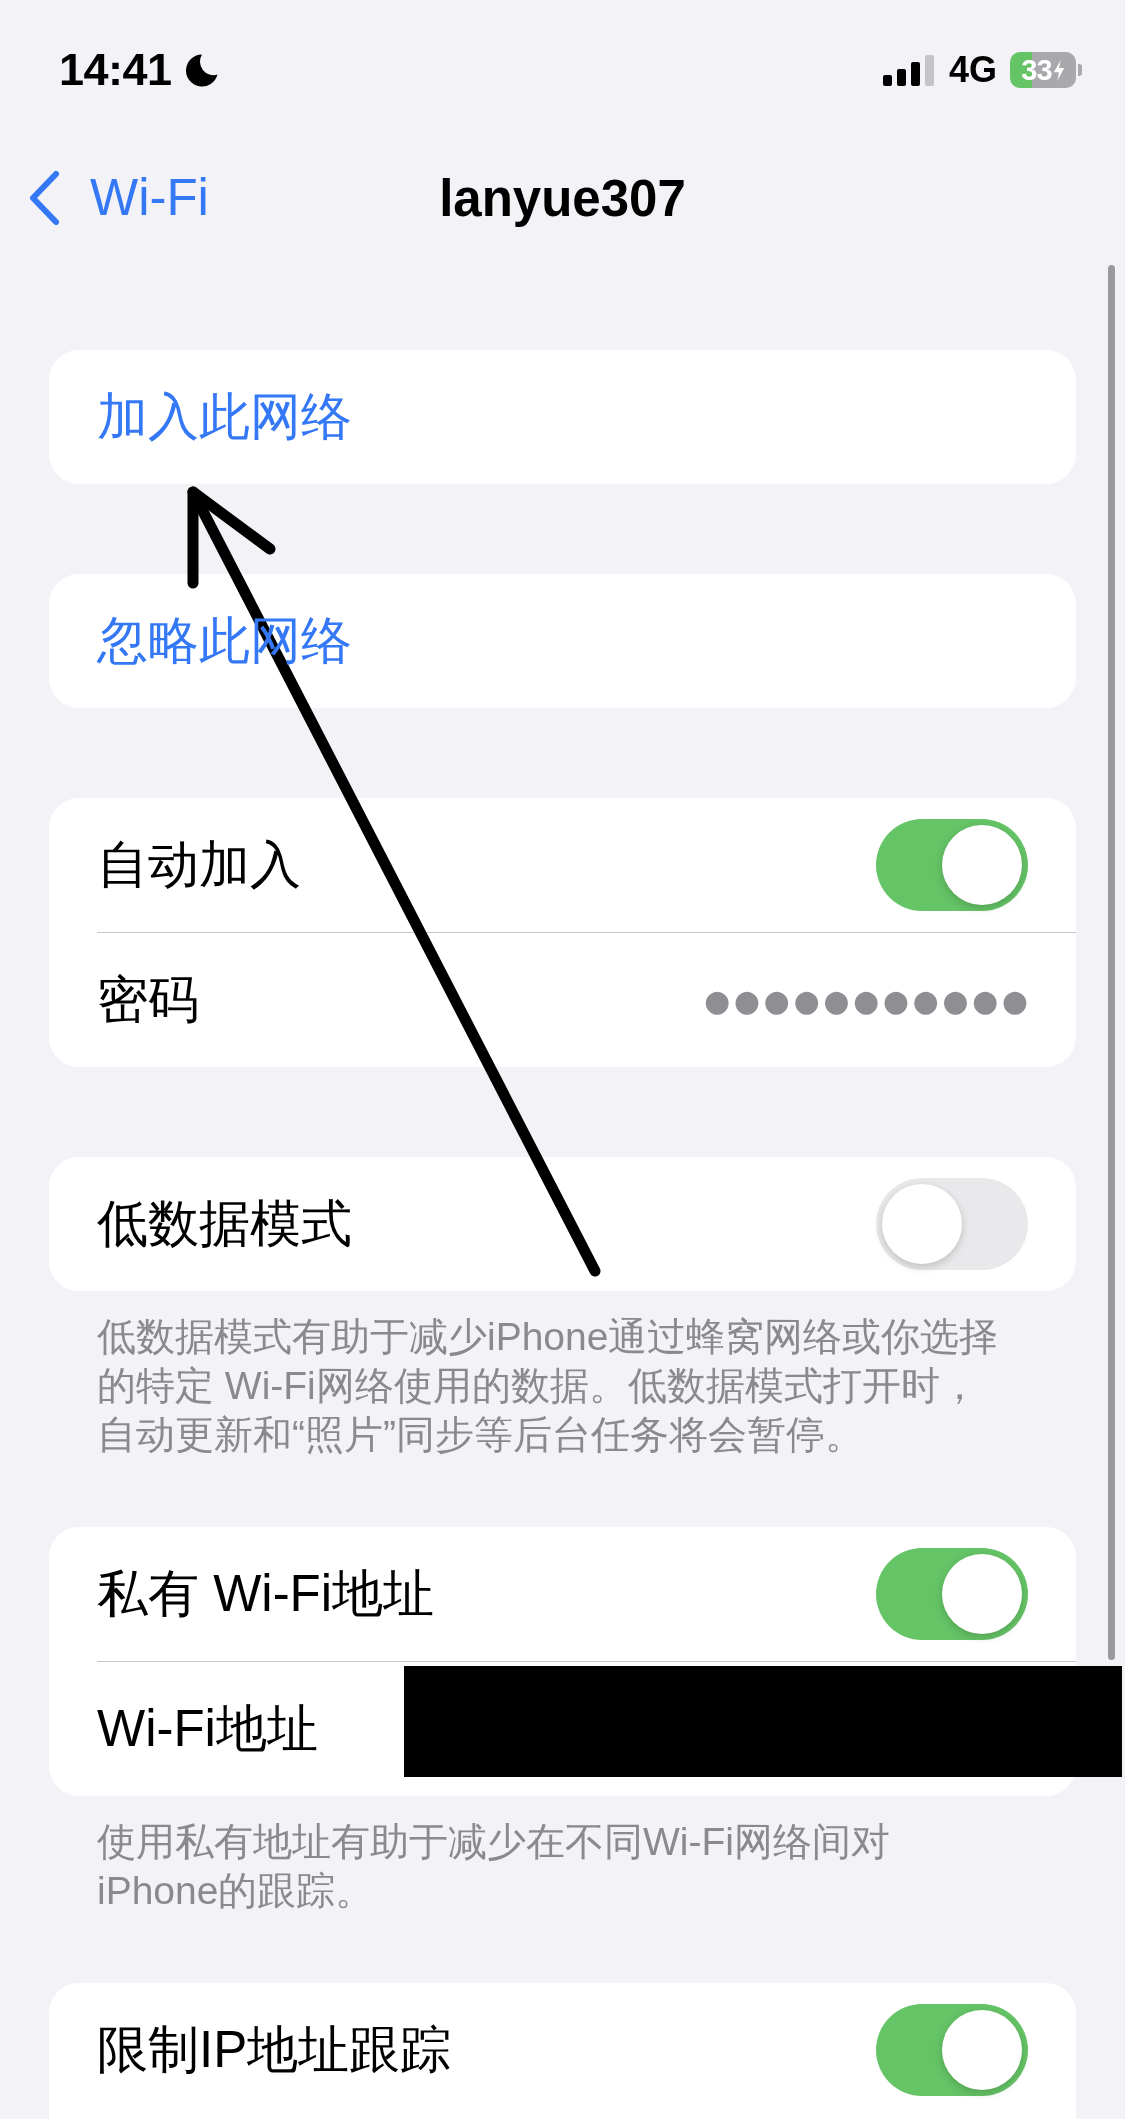 This screenshot has width=1125, height=2119. What do you see at coordinates (224, 1223) in the screenshot?
I see `row-label: 低数据模式` at bounding box center [224, 1223].